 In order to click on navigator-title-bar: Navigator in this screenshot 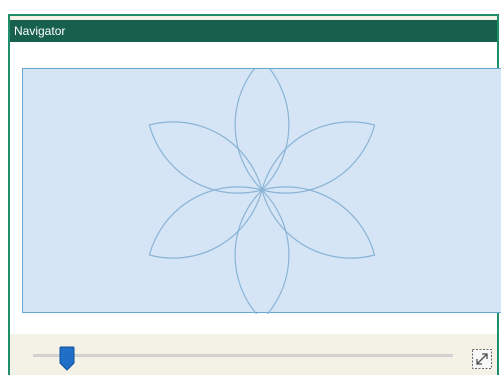, I will do `click(253, 31)`.